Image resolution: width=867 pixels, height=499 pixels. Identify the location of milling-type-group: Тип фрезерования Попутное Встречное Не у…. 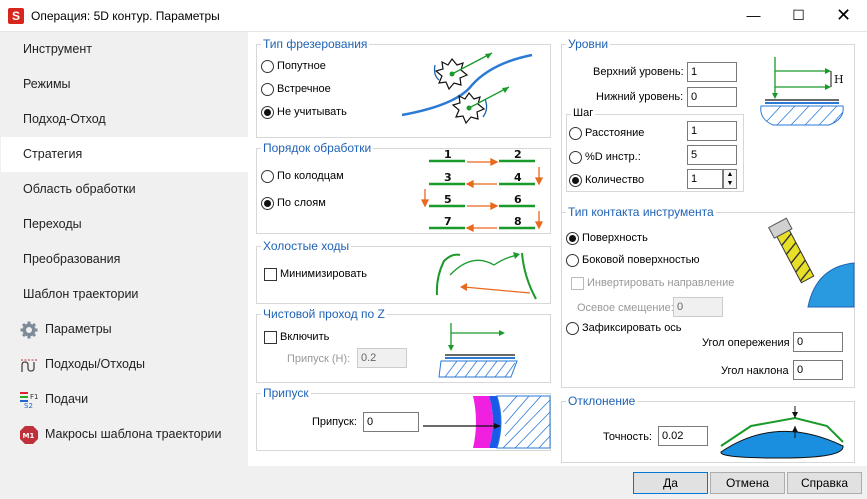
(403, 87).